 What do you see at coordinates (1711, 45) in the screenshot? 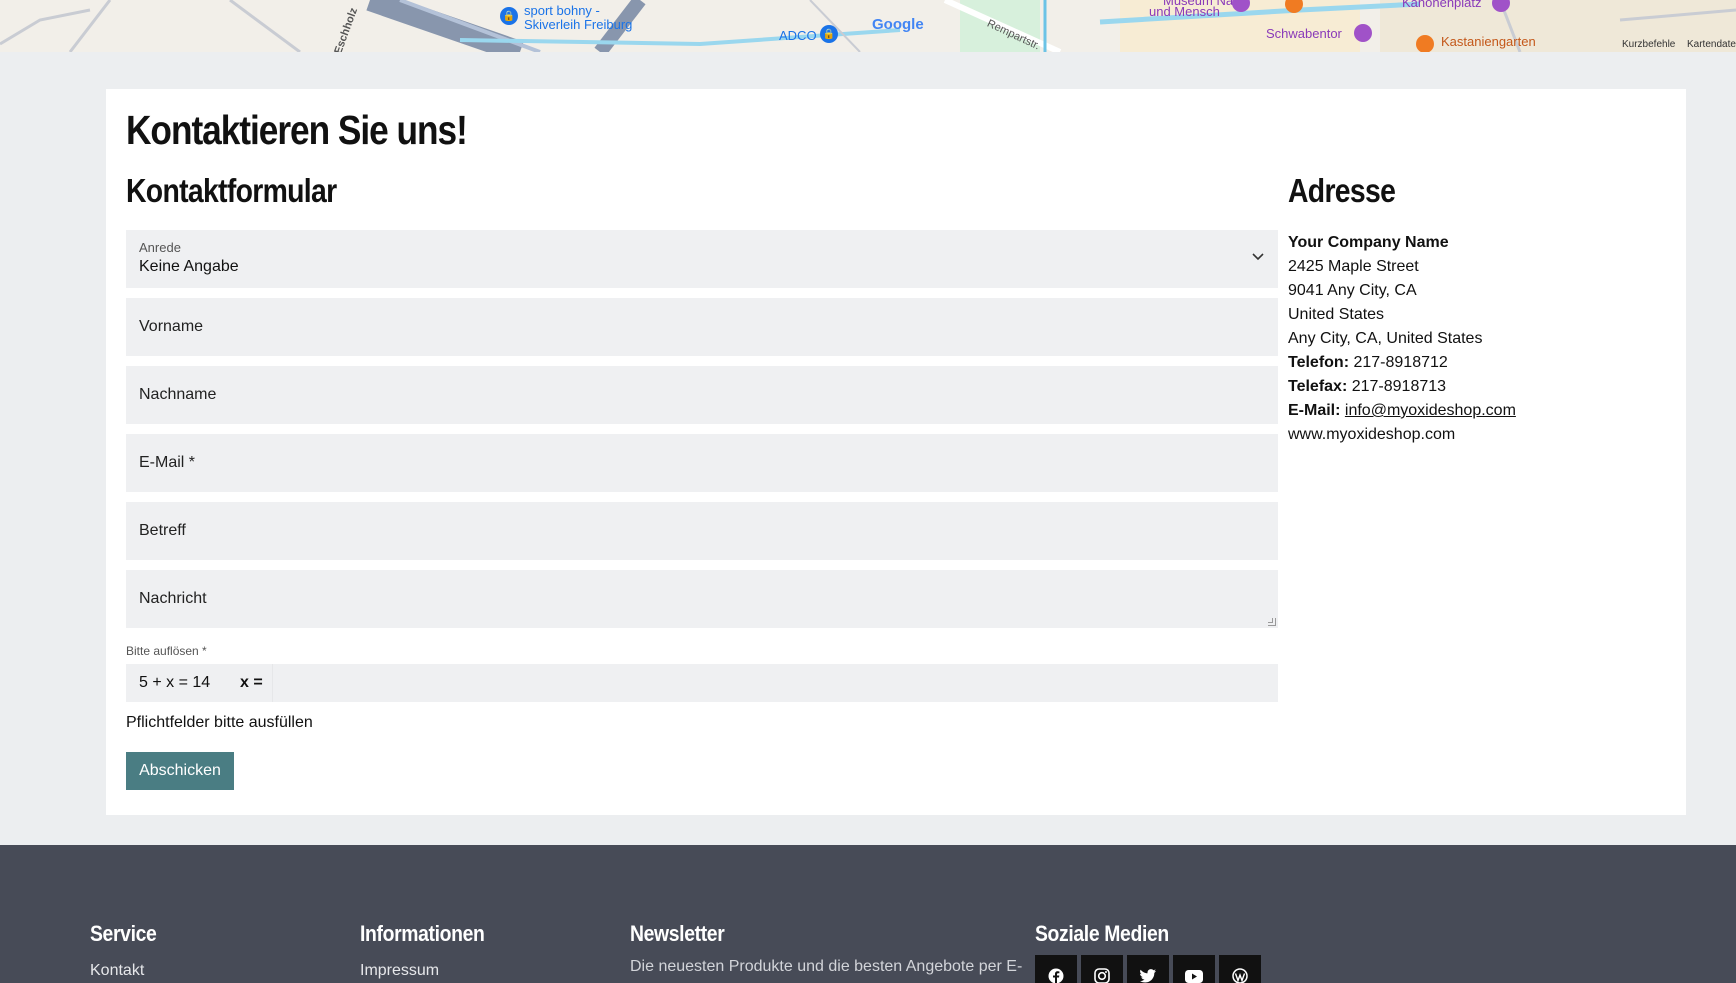
I see `map-data-link: Kartendate` at bounding box center [1711, 45].